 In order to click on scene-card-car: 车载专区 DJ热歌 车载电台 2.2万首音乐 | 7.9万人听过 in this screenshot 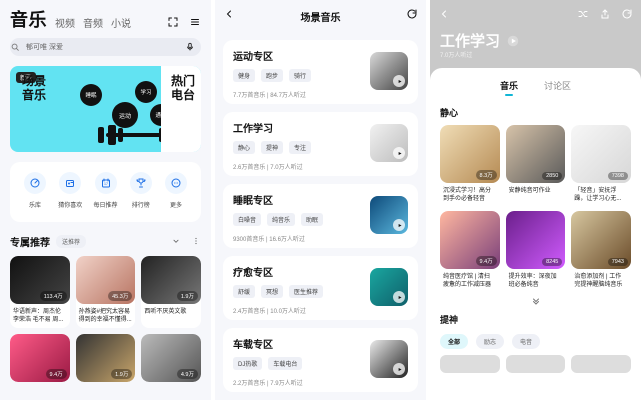, I will do `click(320, 360)`.